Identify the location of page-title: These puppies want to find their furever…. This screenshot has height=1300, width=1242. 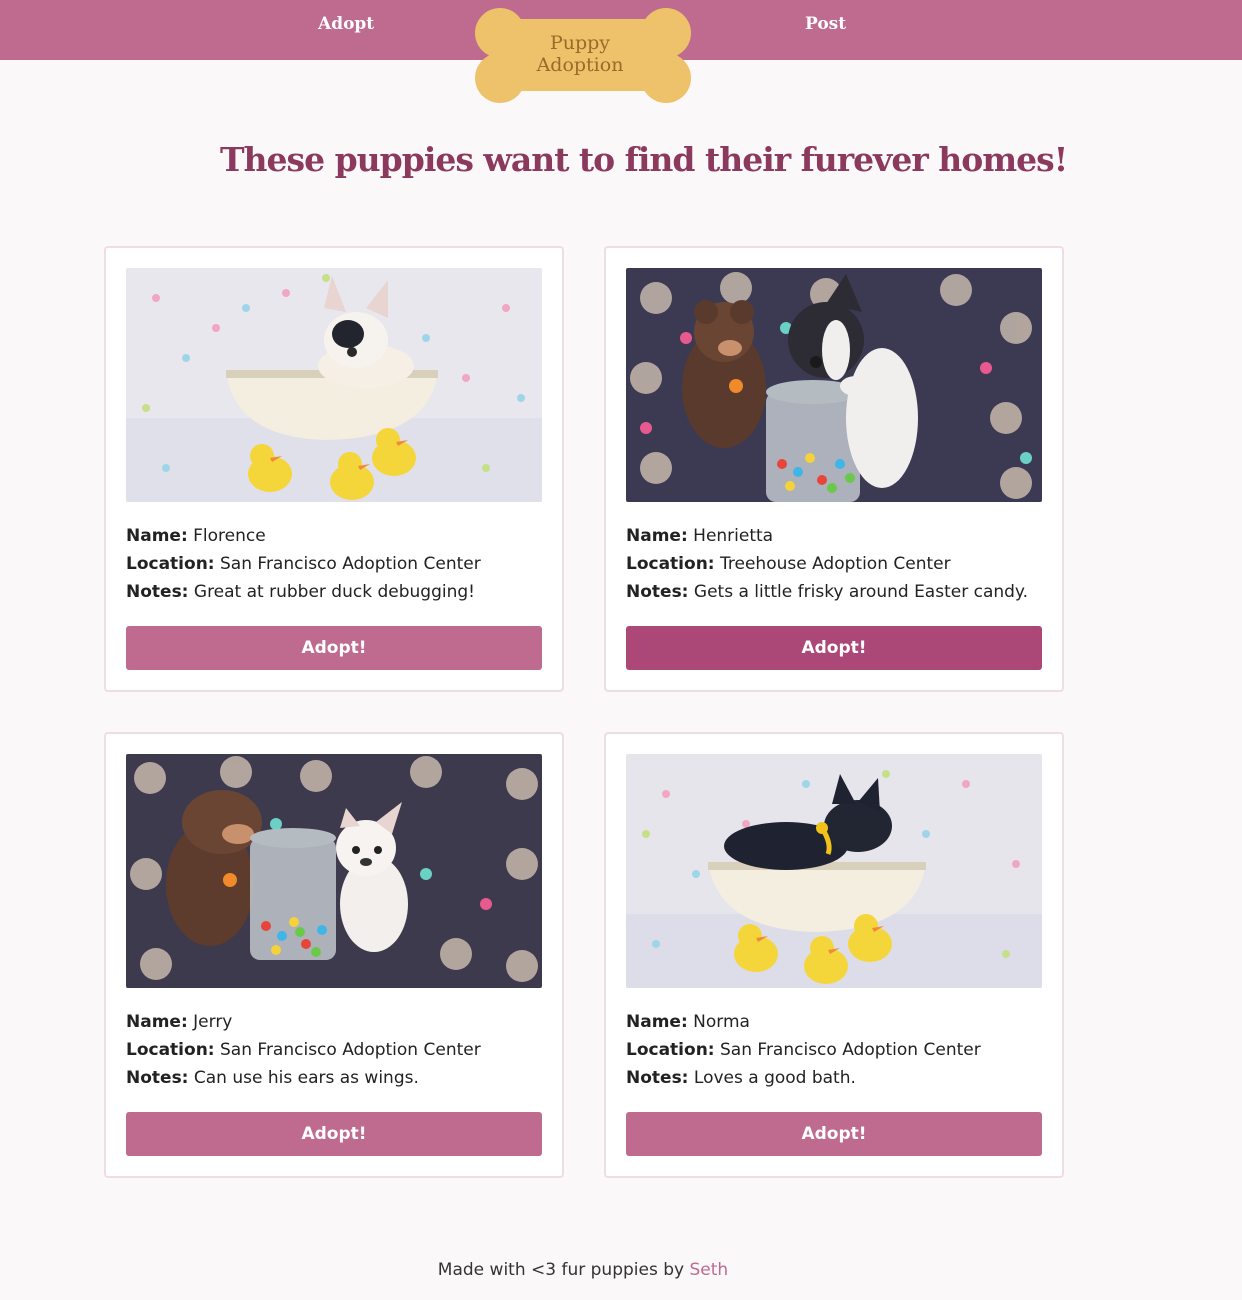
(644, 159).